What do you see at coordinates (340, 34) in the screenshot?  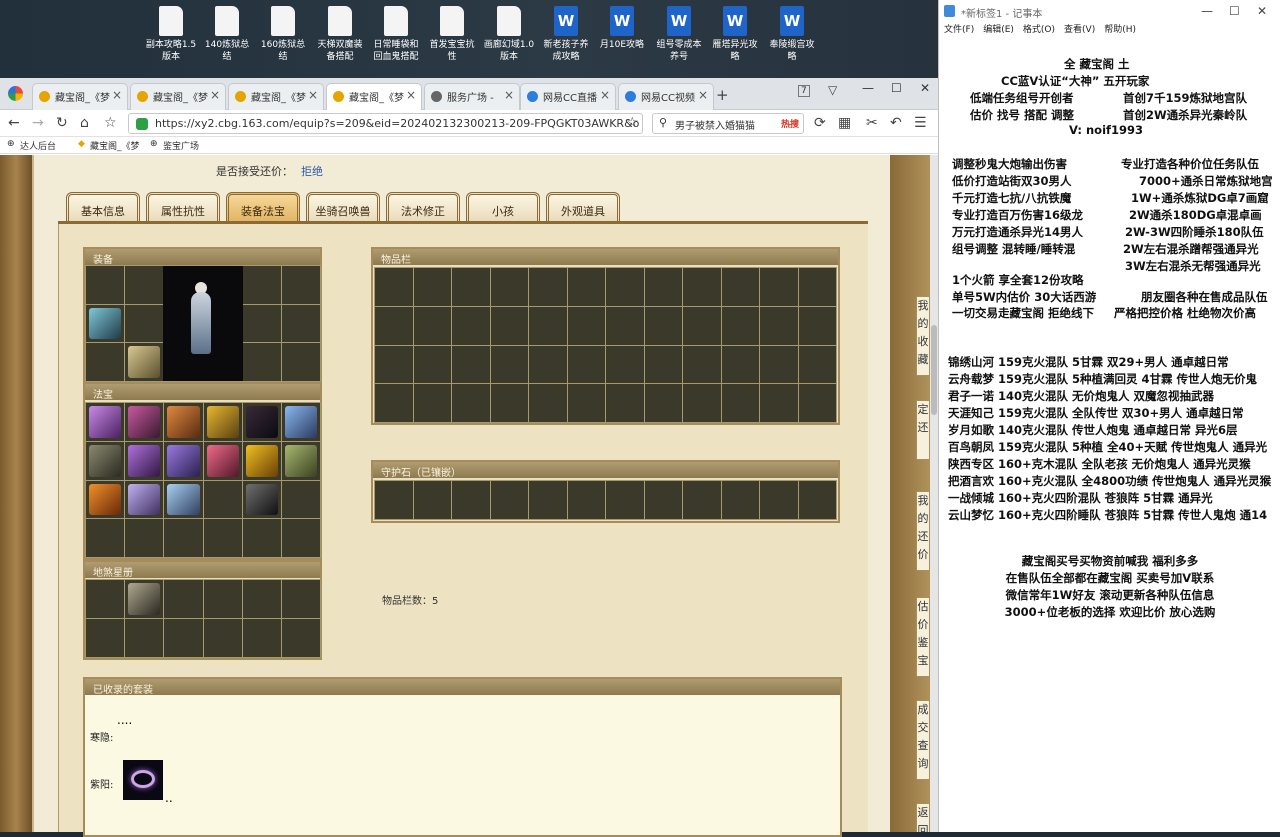 I see `desktop-icon: 天梯双魔装备搭配` at bounding box center [340, 34].